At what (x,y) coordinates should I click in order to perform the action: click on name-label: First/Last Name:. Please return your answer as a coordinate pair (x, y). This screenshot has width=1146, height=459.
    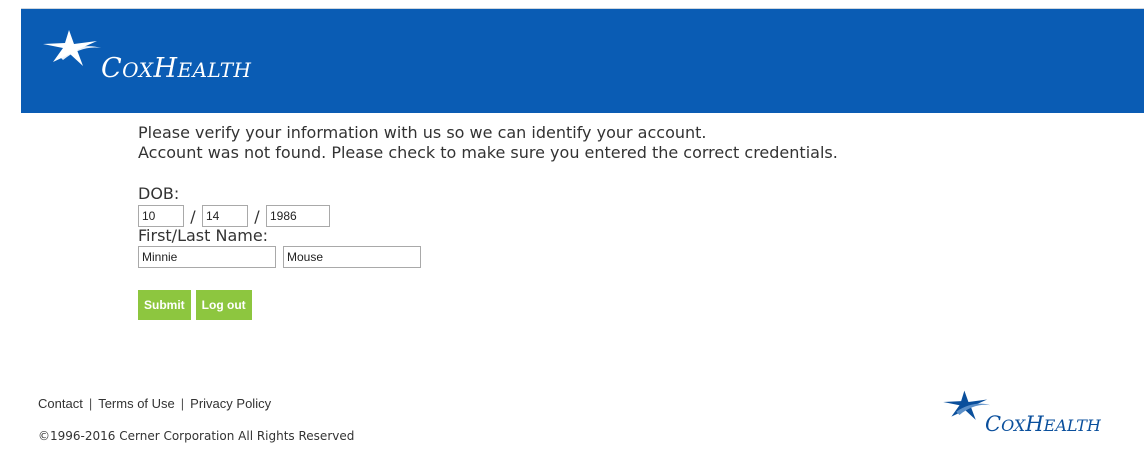
    Looking at the image, I should click on (203, 235).